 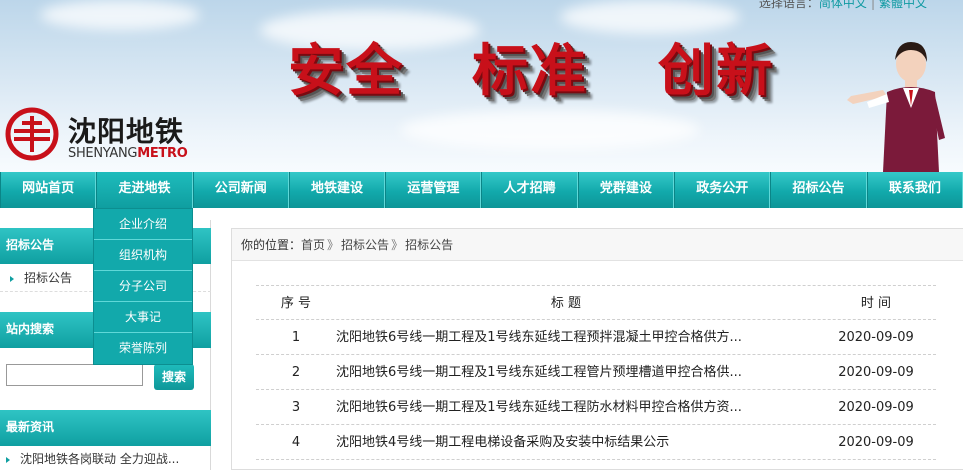 What do you see at coordinates (597, 245) in the screenshot?
I see `breadcrumb: 你的位置：首页》招标公告》招标公告` at bounding box center [597, 245].